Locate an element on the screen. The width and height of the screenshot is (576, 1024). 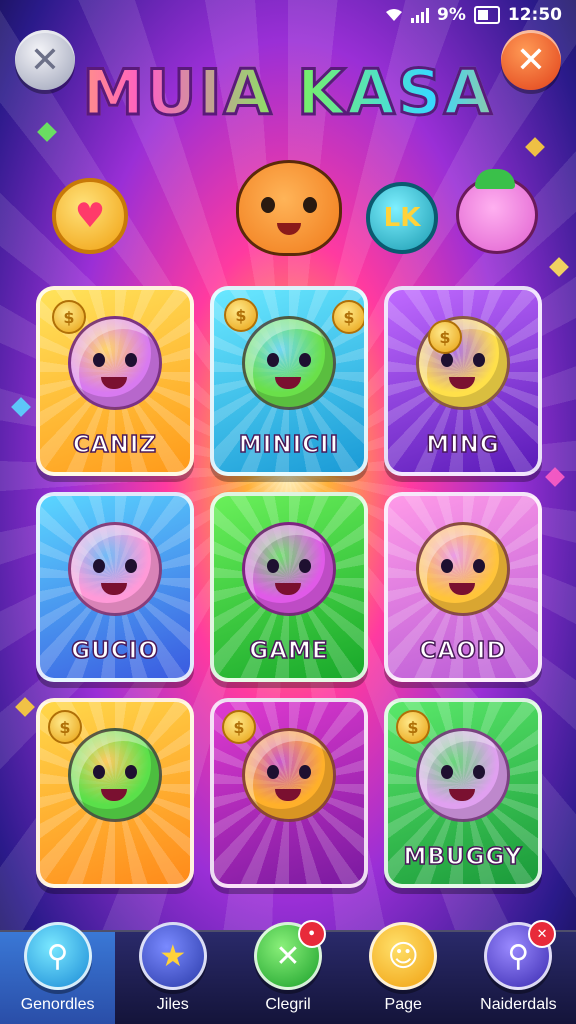
heart-icon: ♥ is located at coordinates (90, 216).